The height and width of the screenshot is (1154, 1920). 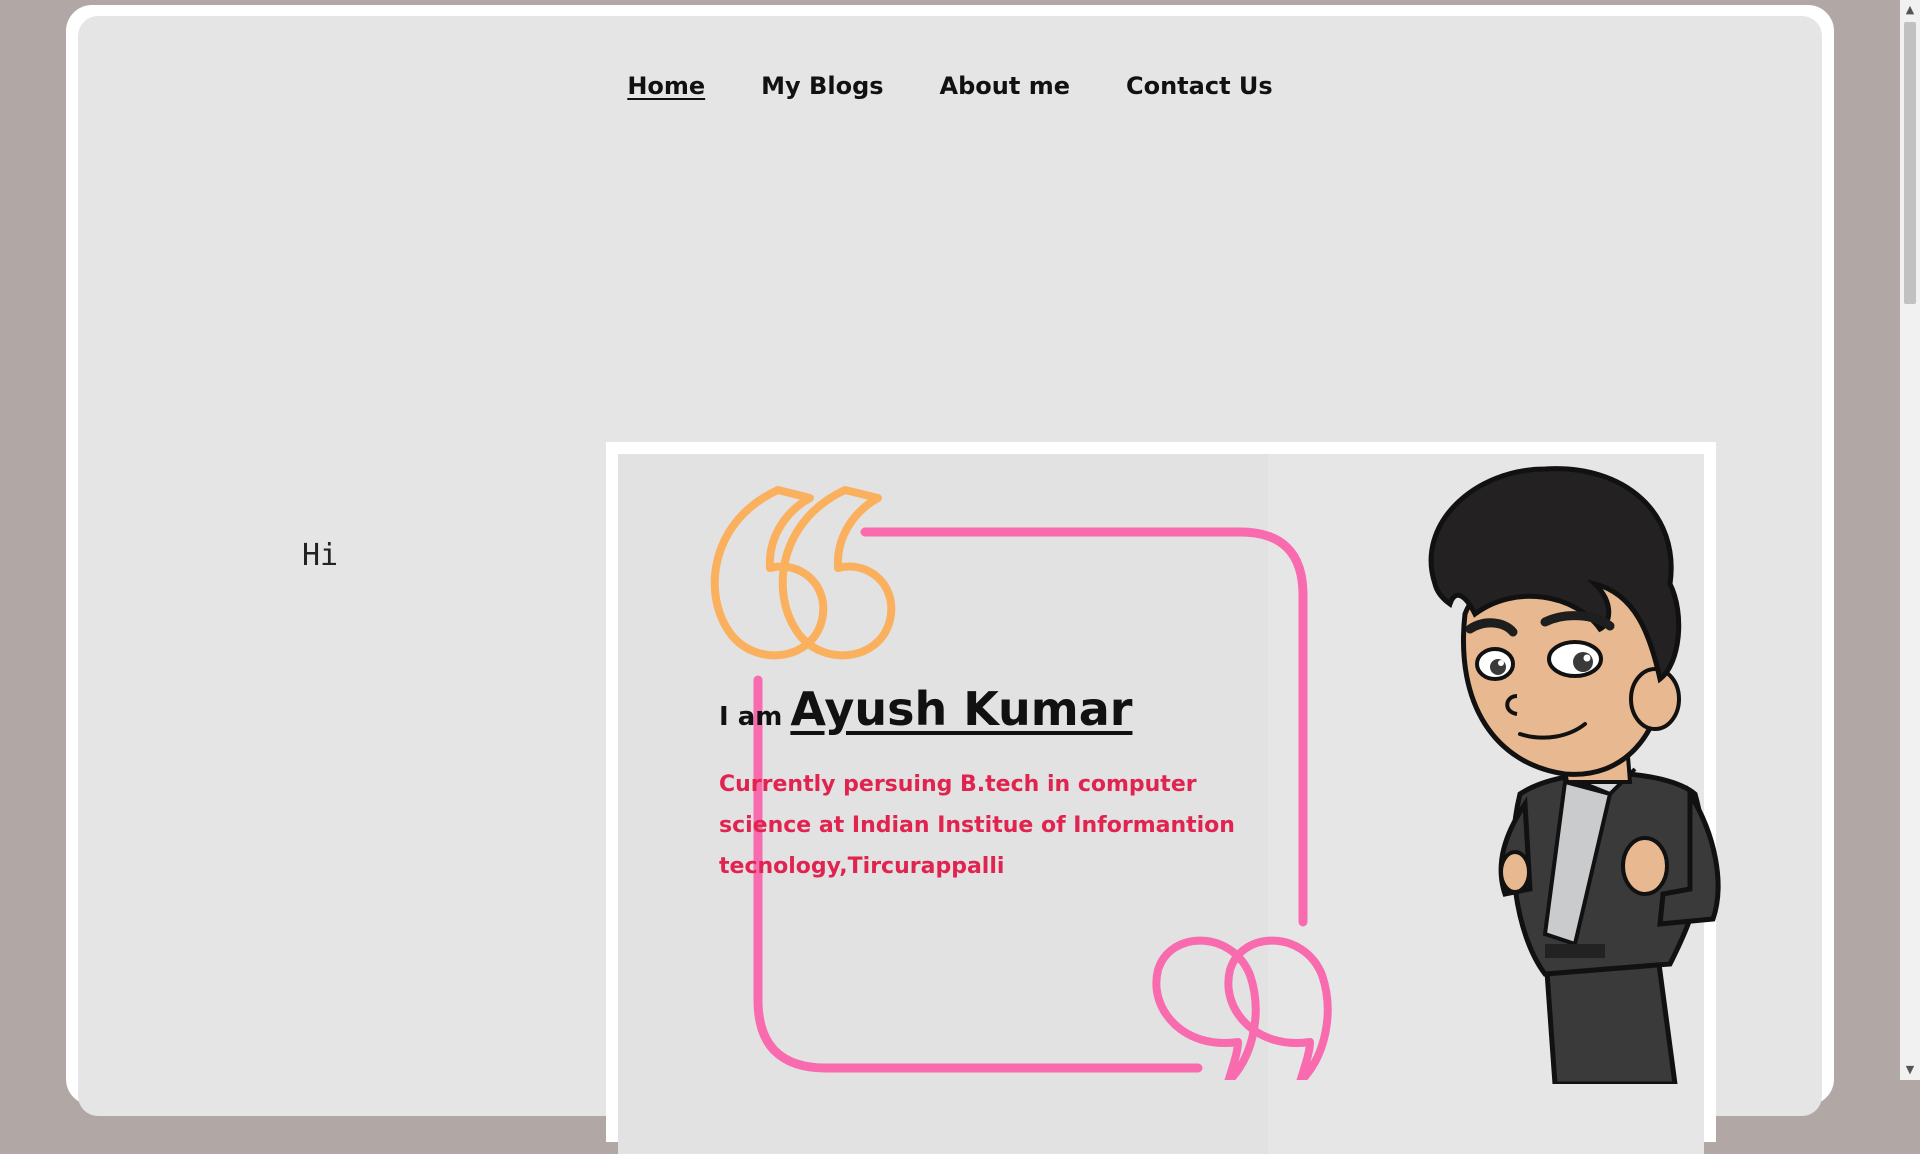 What do you see at coordinates (1242, 1008) in the screenshot?
I see `close-quote-icon` at bounding box center [1242, 1008].